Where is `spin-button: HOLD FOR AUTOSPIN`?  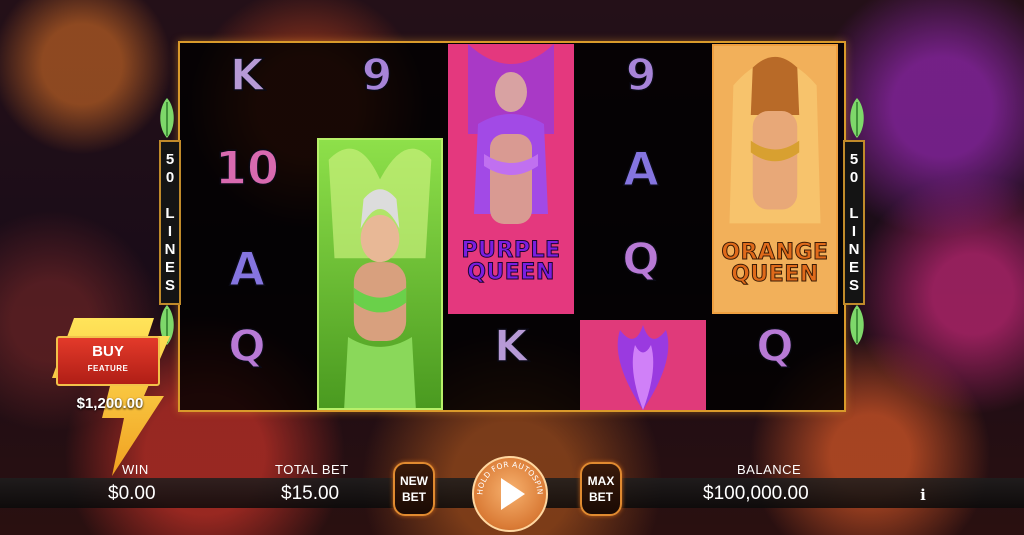 spin-button: HOLD FOR AUTOSPIN is located at coordinates (510, 494).